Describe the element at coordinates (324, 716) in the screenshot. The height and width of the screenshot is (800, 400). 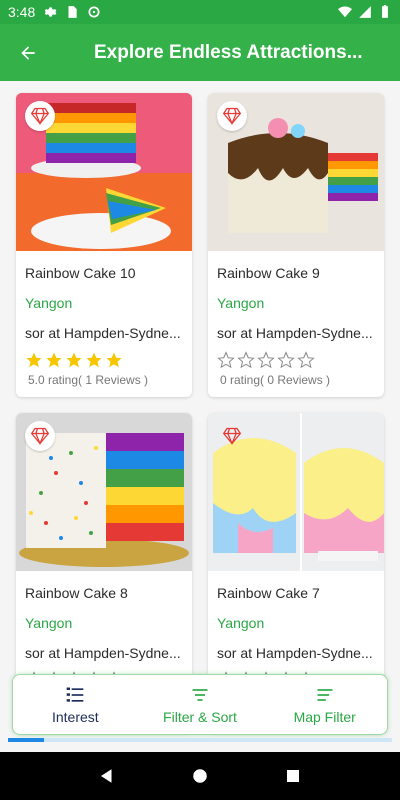
I see `map-filter-label: Map Filter` at that location.